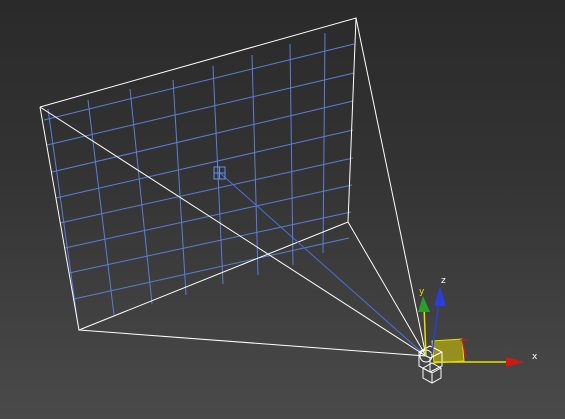 This screenshot has height=419, width=565. What do you see at coordinates (424, 304) in the screenshot?
I see `y-axis-arrow-icon` at bounding box center [424, 304].